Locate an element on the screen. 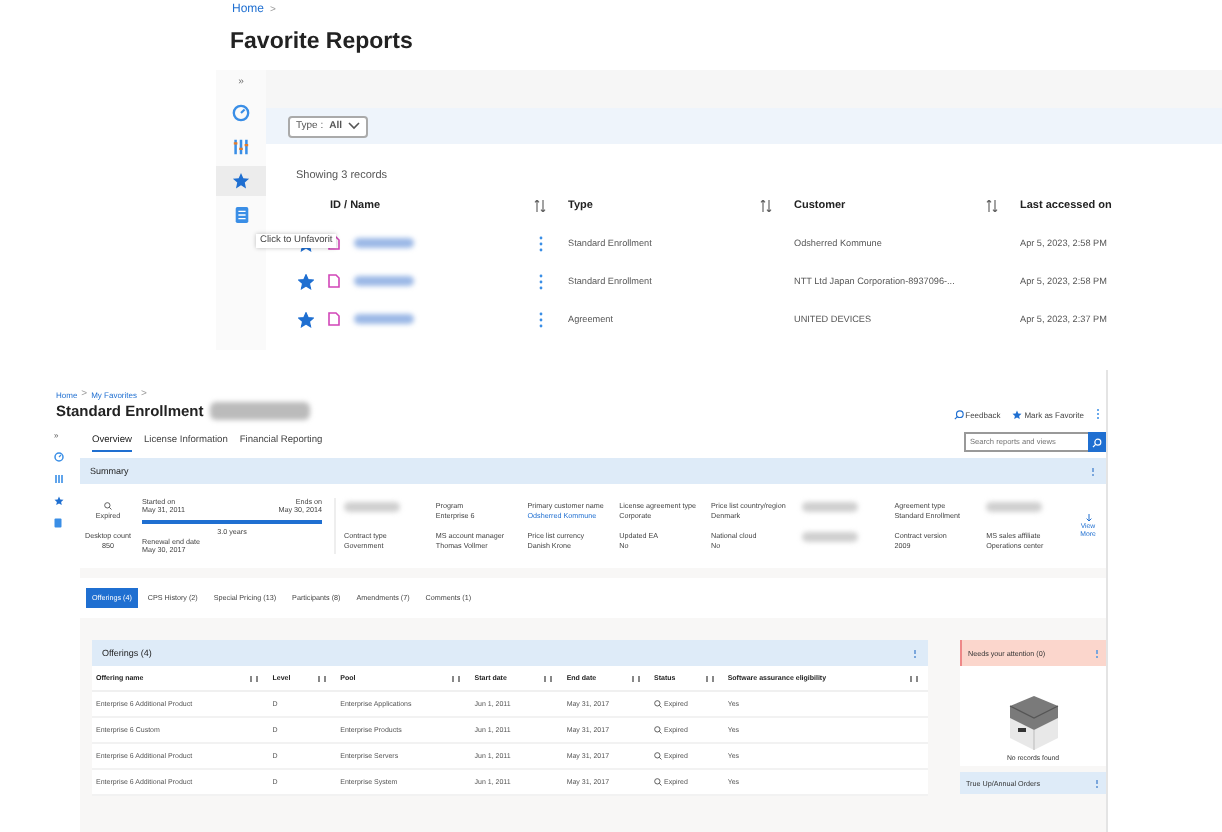  chevron-down-icon is located at coordinates (354, 126).